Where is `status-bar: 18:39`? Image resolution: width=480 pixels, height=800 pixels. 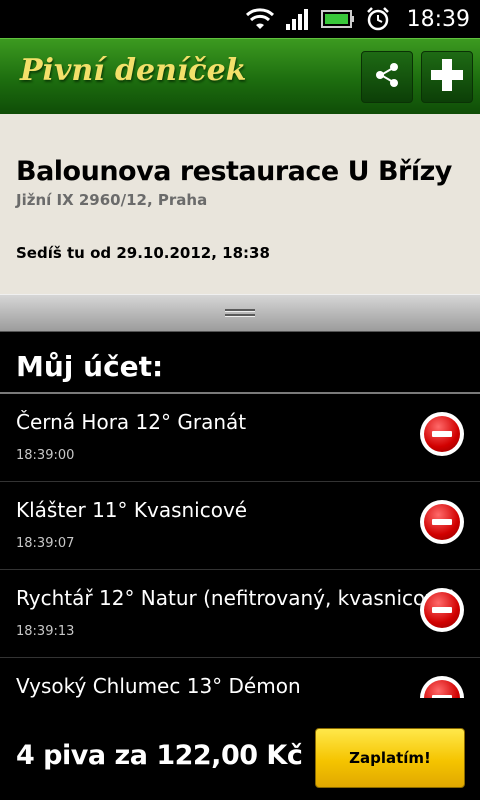
status-bar: 18:39 is located at coordinates (240, 19).